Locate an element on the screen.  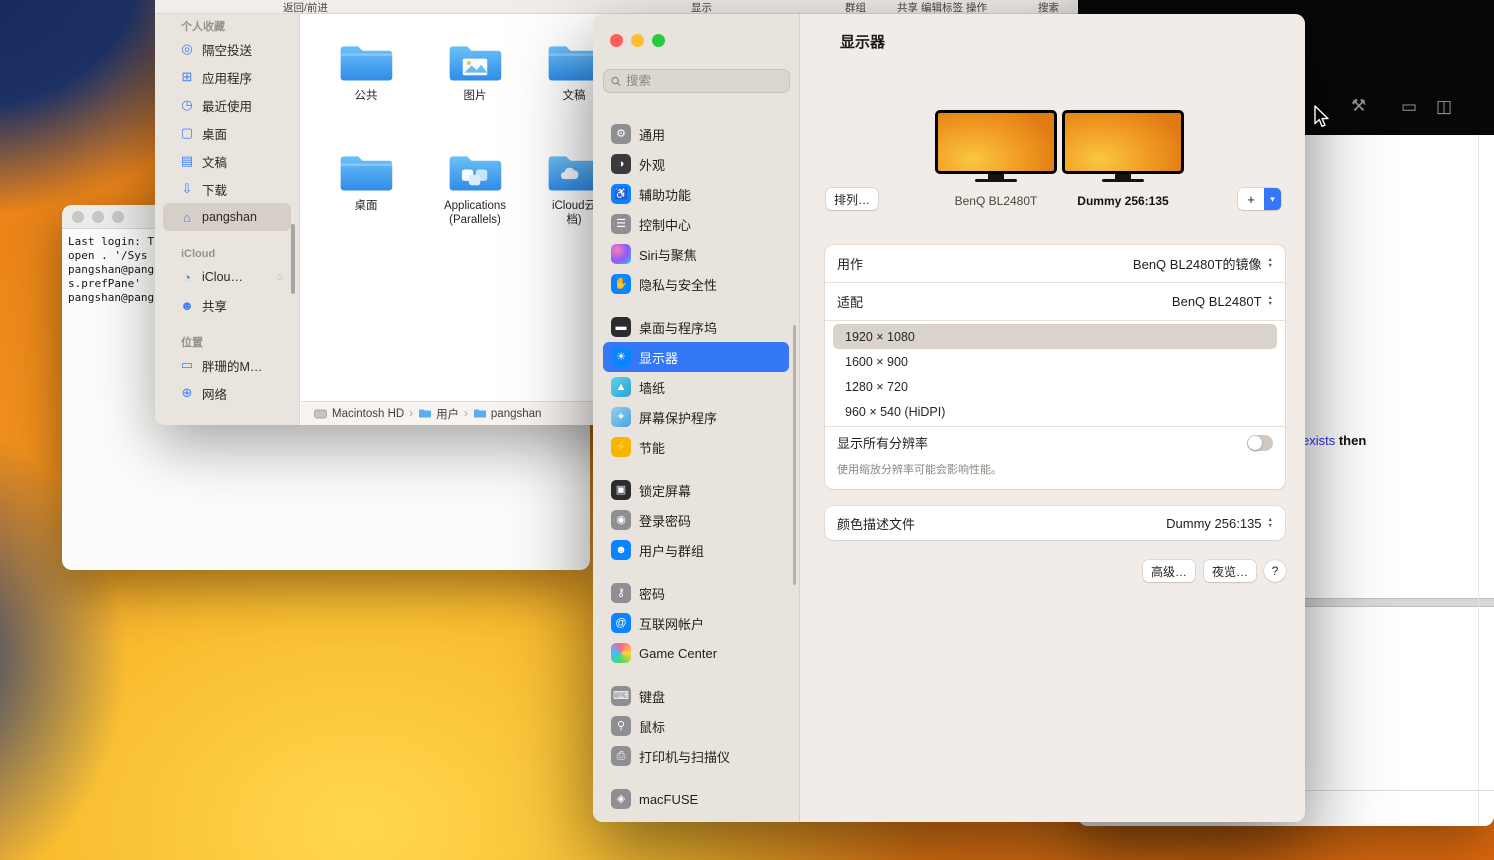
sidebar-item-users-groups: ☻ 用户与群组 is located at coordinates (696, 550).